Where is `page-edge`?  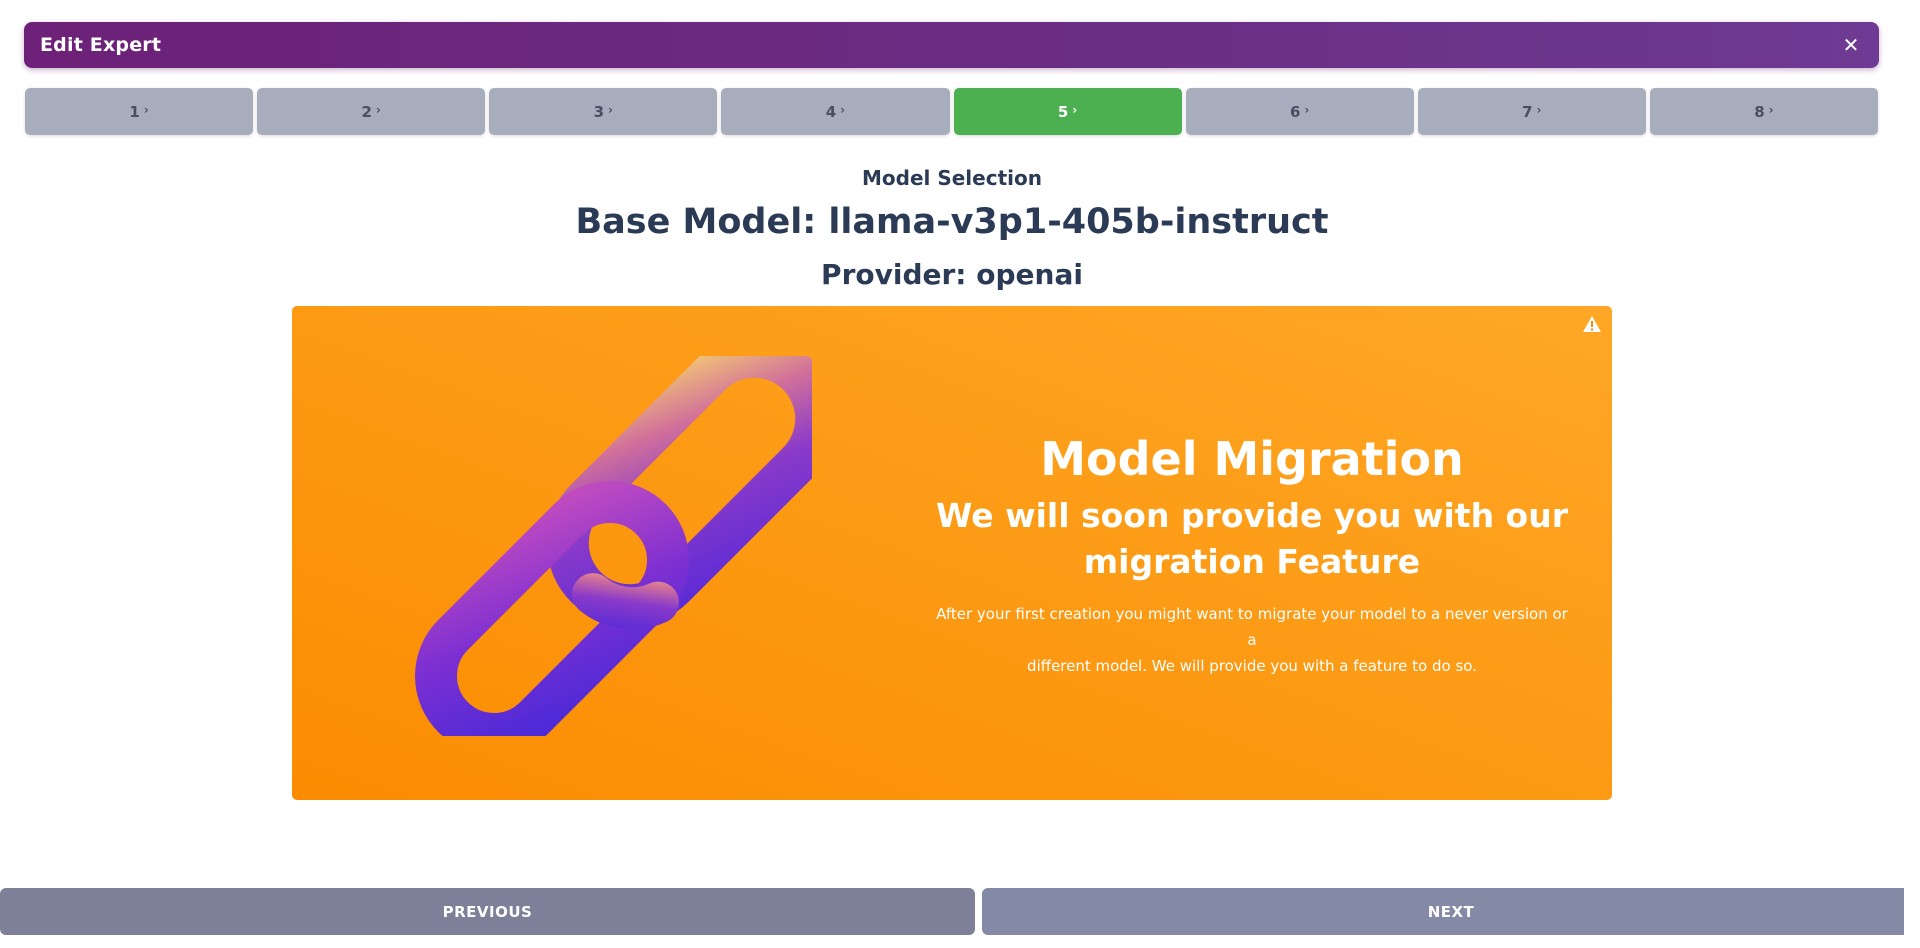 page-edge is located at coordinates (1912, 474).